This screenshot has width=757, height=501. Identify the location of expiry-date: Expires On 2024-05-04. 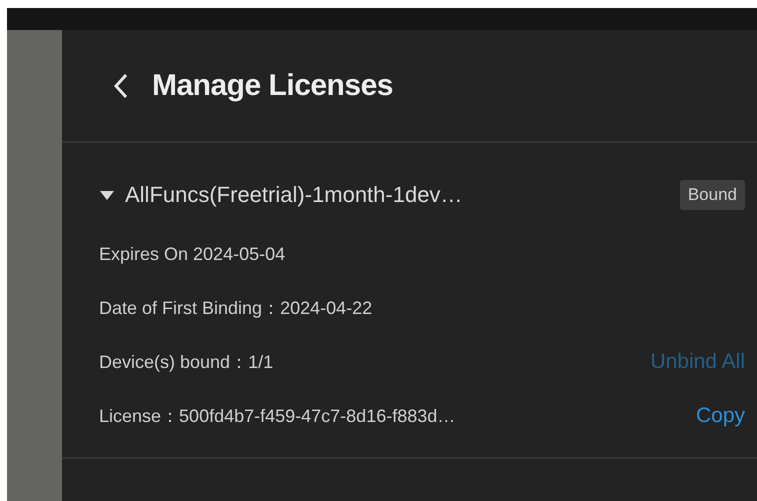
(192, 254).